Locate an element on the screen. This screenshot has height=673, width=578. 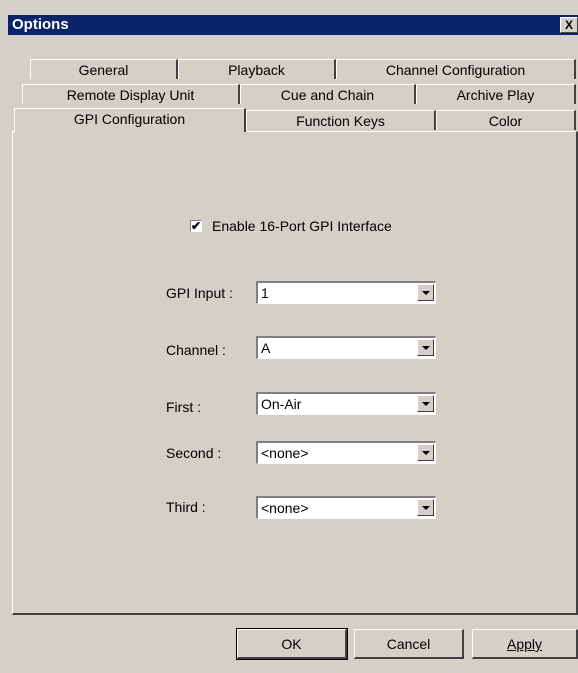
tab-gpi-configuration: GPI Configuration is located at coordinates (130, 120).